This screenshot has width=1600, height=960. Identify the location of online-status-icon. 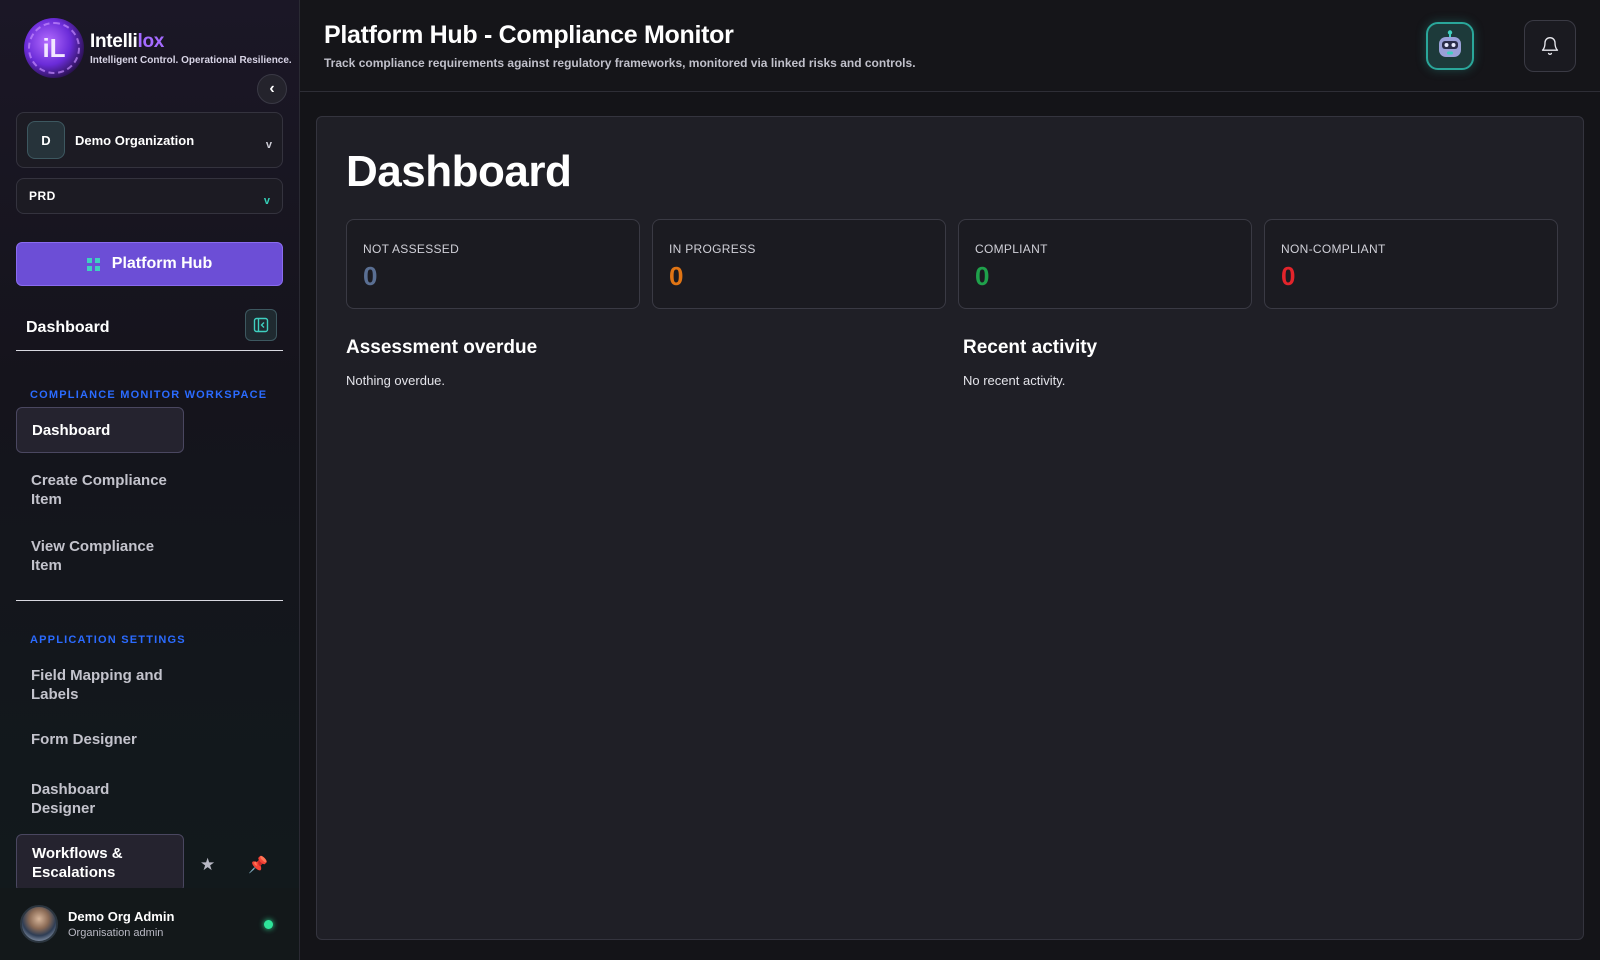
(268, 924).